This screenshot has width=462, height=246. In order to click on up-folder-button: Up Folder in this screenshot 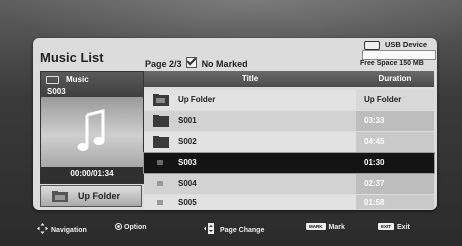, I will do `click(91, 196)`.